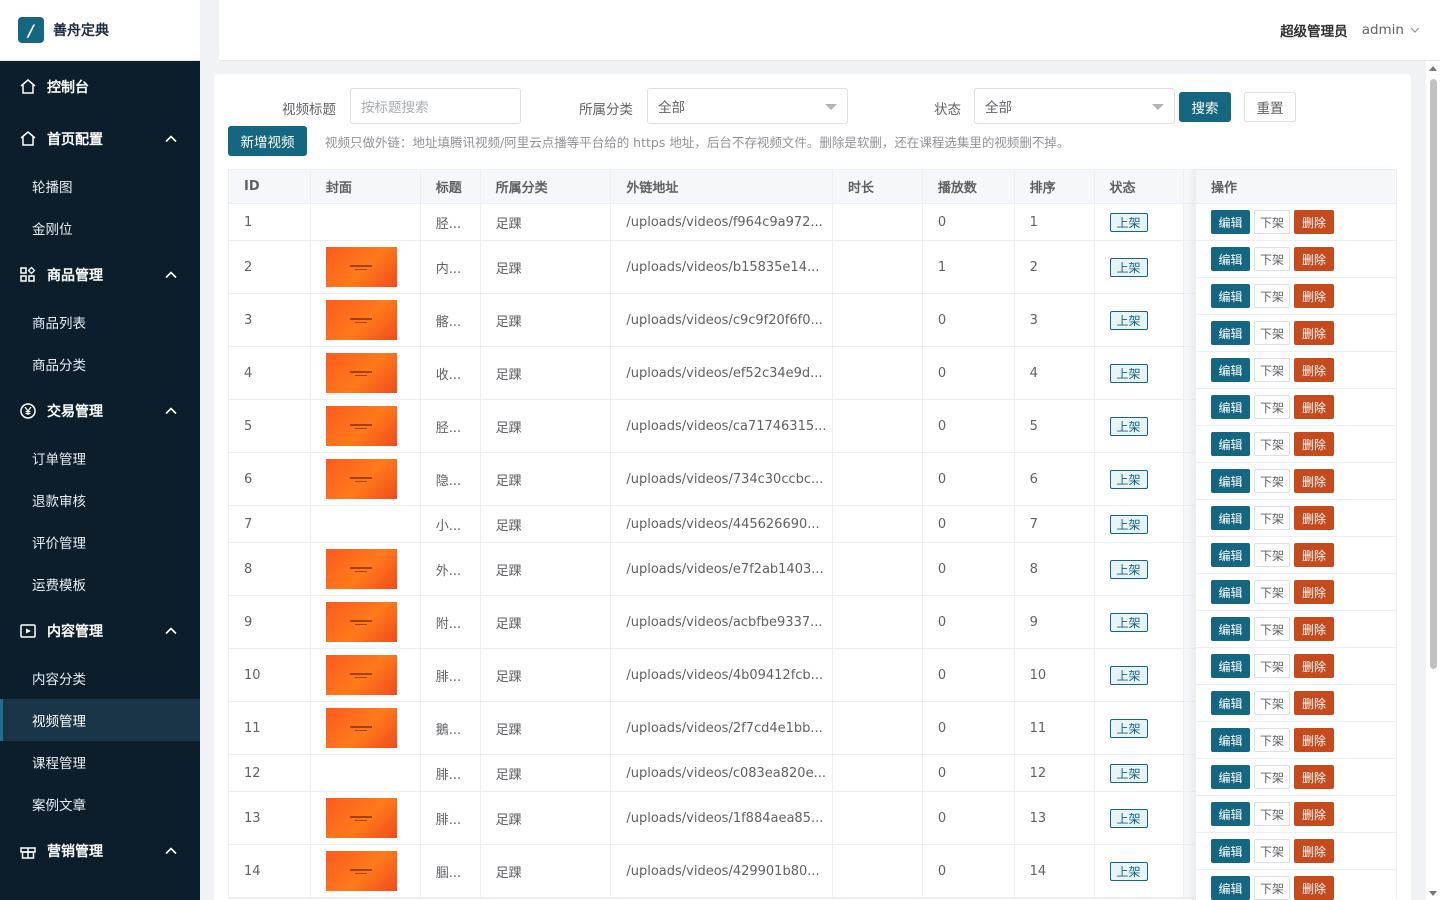 The image size is (1440, 900). I want to click on sidebar-group-17: 营销管理, so click(100, 851).